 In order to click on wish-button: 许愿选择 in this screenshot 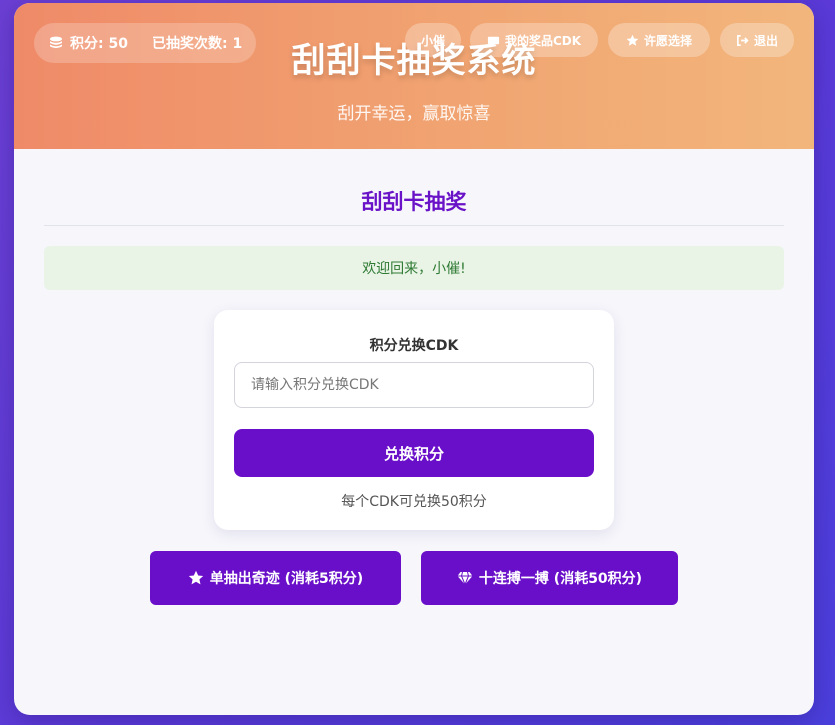, I will do `click(659, 40)`.